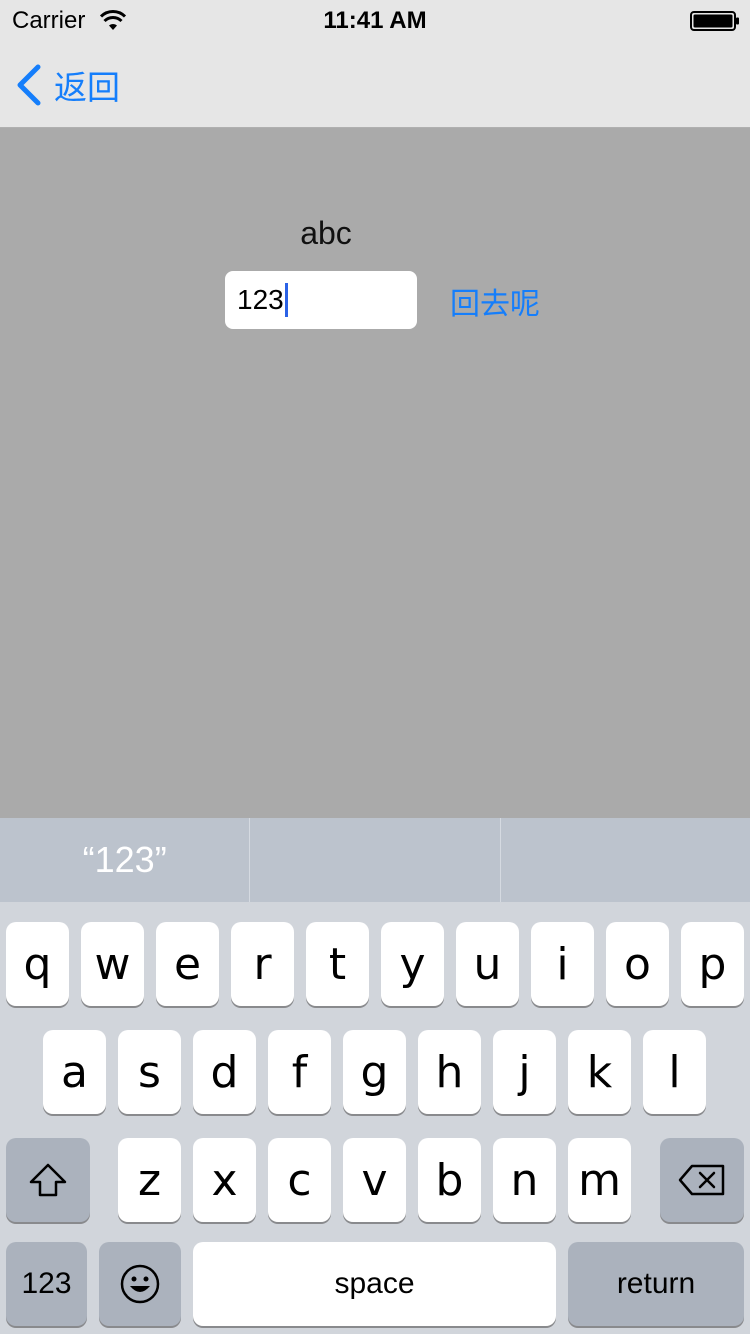 This screenshot has height=1334, width=750. What do you see at coordinates (326, 233) in the screenshot?
I see `abc-label: abc` at bounding box center [326, 233].